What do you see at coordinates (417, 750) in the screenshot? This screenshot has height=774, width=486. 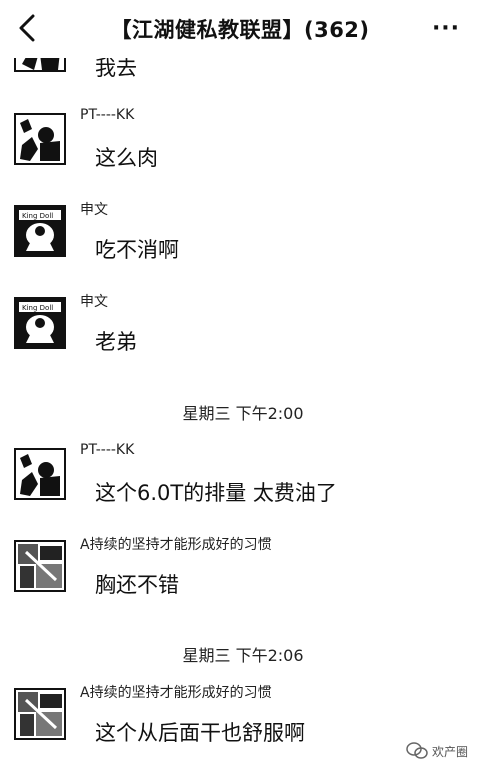 I see `wechat-icon` at bounding box center [417, 750].